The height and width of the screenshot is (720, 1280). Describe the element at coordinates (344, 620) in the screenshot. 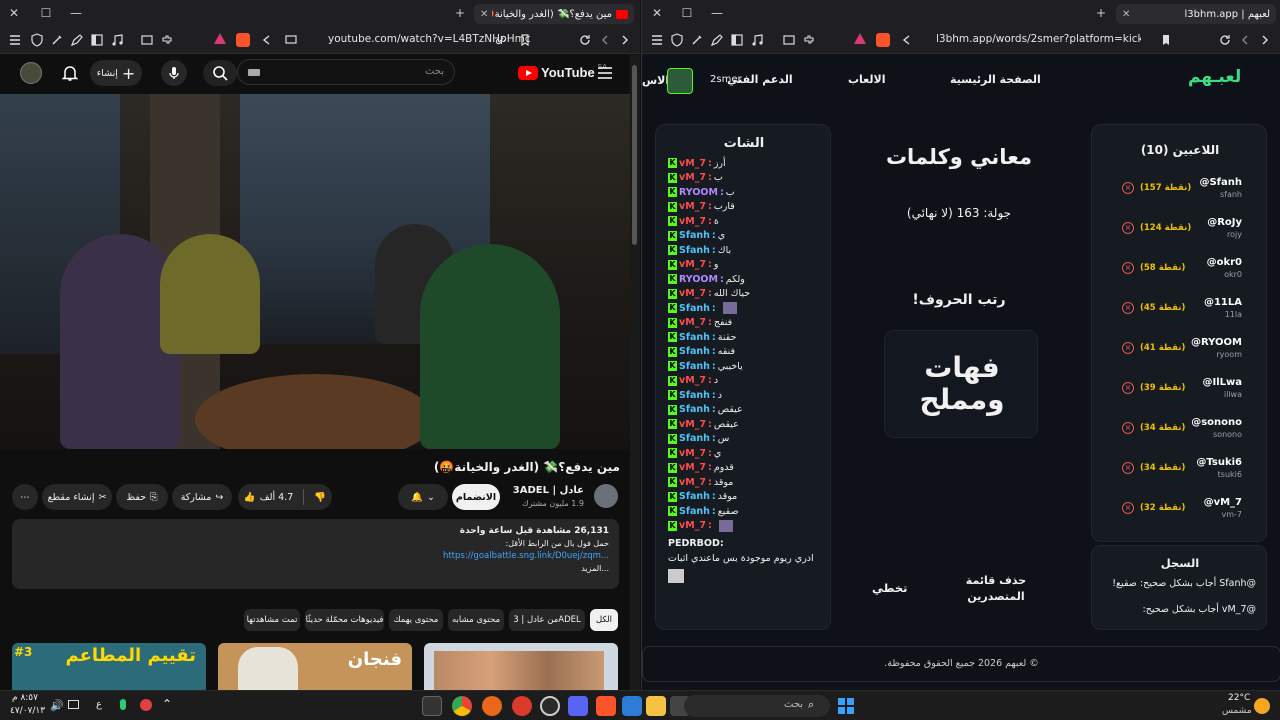

I see `chip-recent: فيديوهات محمّلة حديثًا` at that location.